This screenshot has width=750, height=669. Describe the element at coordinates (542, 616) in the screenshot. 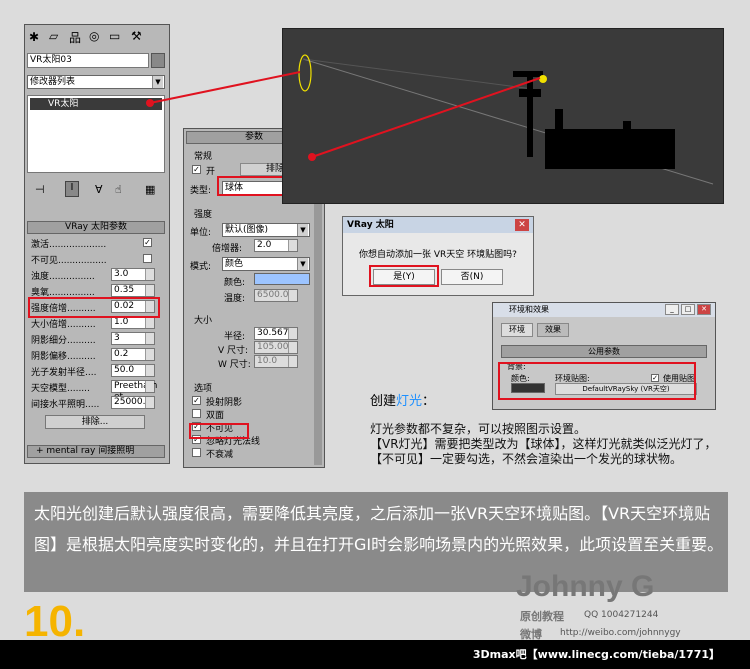

I see `brand-sub: 原创教程` at that location.